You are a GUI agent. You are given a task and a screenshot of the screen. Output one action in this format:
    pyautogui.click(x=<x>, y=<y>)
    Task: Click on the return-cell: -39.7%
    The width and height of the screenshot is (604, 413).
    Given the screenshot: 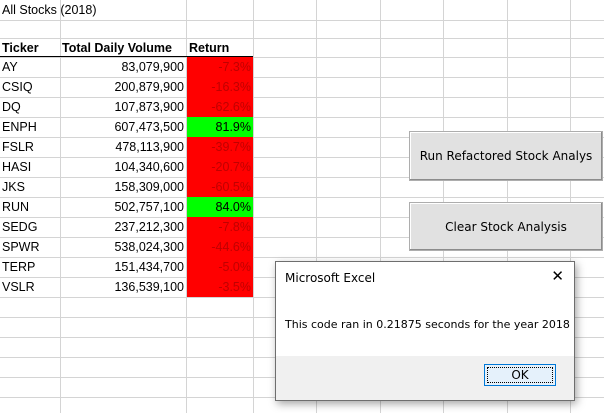 What is the action you would take?
    pyautogui.click(x=220, y=147)
    